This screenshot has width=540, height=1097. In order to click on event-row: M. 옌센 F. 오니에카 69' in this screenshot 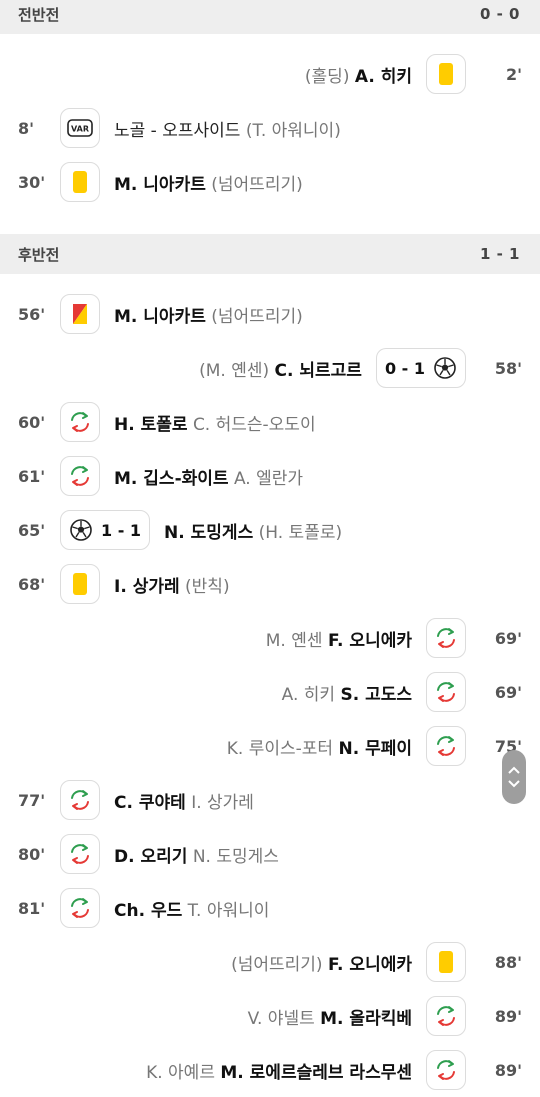, I will do `click(270, 638)`.